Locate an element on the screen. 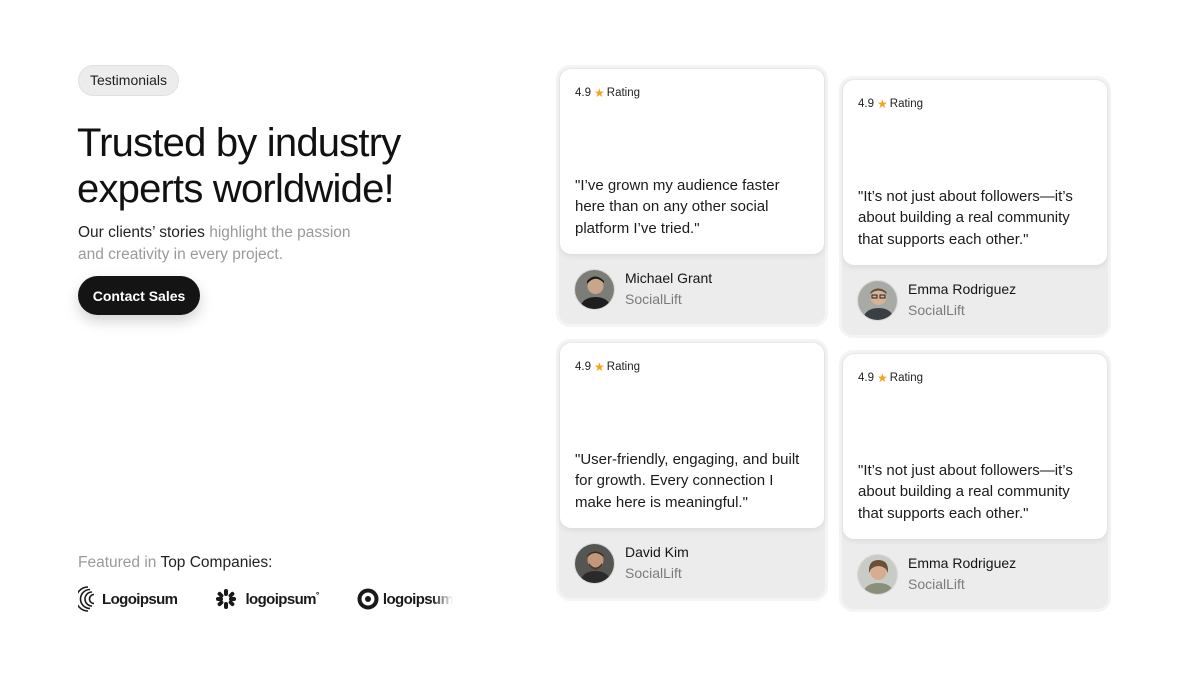 The width and height of the screenshot is (1200, 679). company-logo-3-name: logoipsum is located at coordinates (418, 599).